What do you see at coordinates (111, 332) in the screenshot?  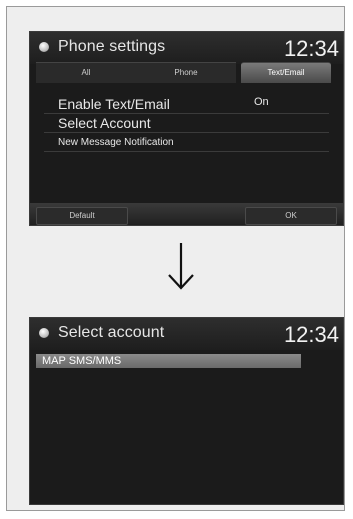 I see `screen-title: Select account` at bounding box center [111, 332].